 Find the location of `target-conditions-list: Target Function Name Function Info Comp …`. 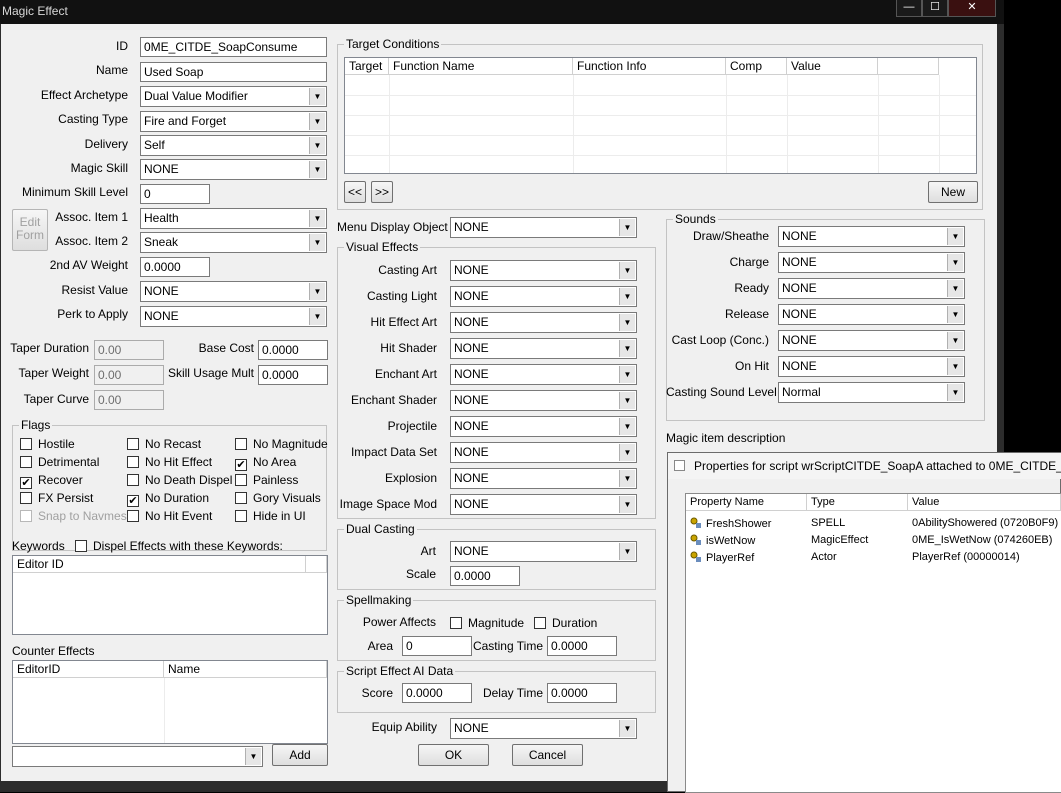

target-conditions-list: Target Function Name Function Info Comp … is located at coordinates (660, 115).